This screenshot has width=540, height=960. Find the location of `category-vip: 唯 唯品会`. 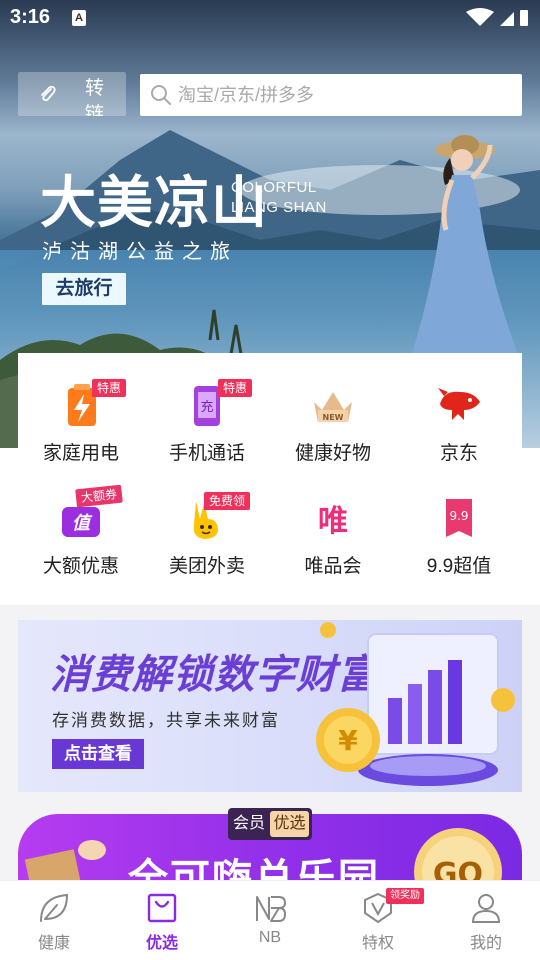

category-vip: 唯 唯品会 is located at coordinates (333, 533).